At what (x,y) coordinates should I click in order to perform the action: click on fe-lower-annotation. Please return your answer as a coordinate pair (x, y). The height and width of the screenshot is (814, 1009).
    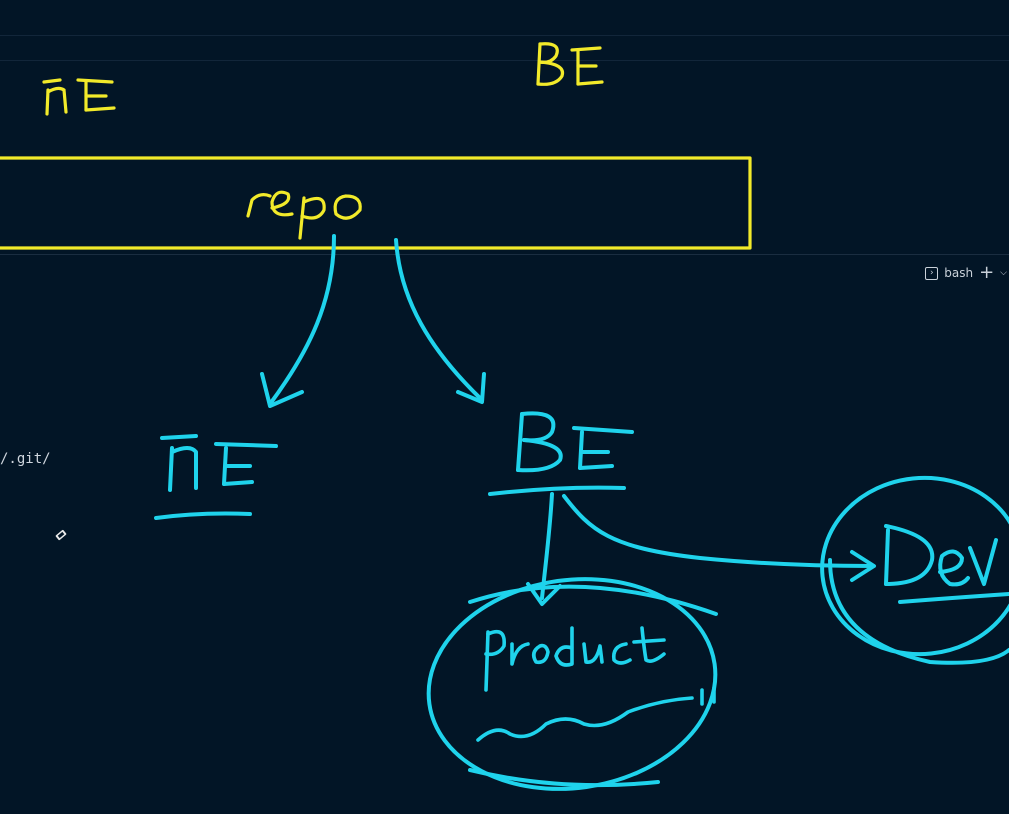
    Looking at the image, I should click on (216, 477).